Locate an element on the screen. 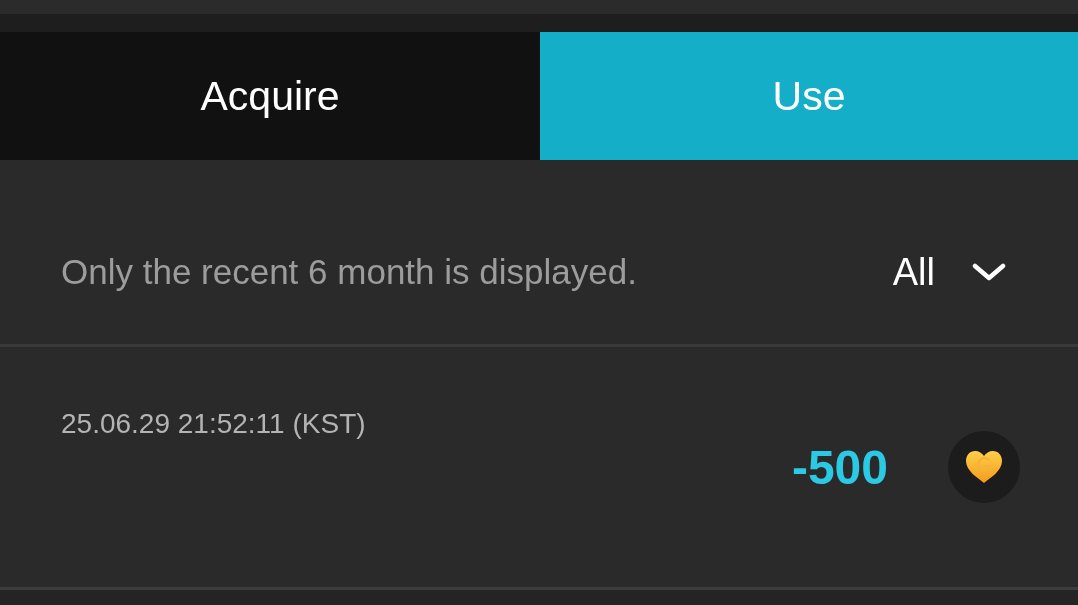  amount-text: -500 is located at coordinates (839, 467).